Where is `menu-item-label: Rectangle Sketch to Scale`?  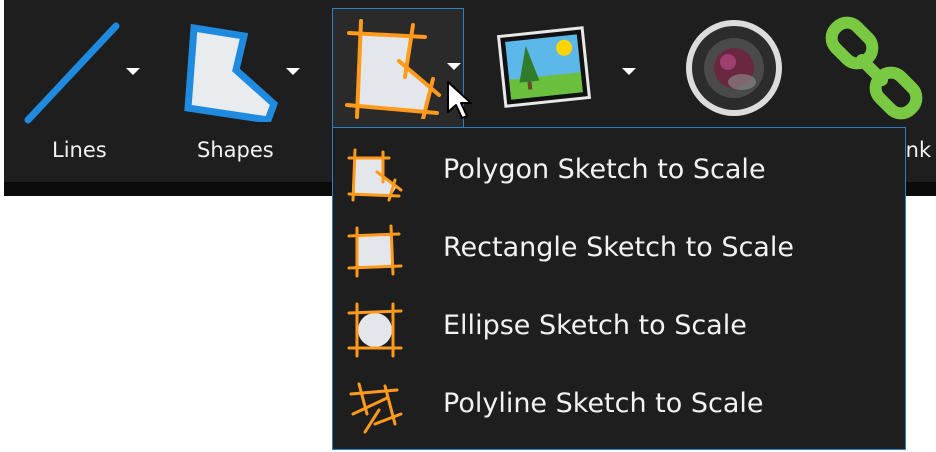 menu-item-label: Rectangle Sketch to Scale is located at coordinates (618, 247).